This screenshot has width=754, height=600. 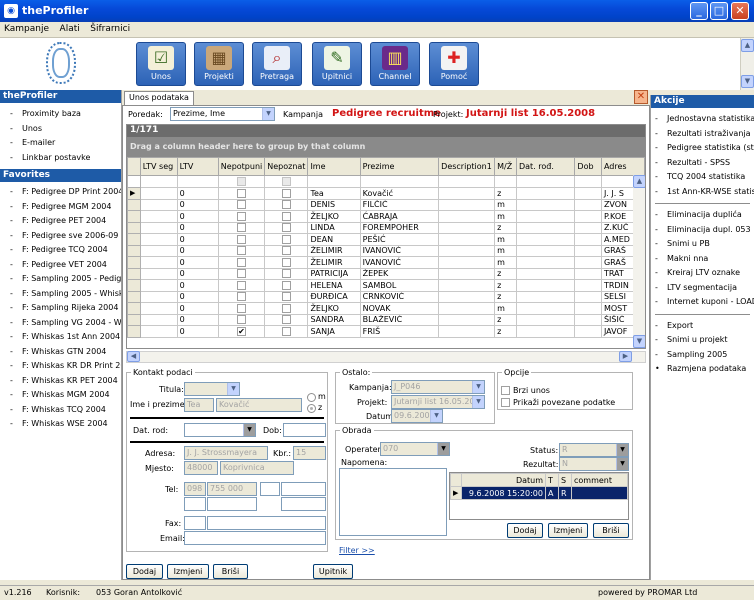 I want to click on adresa-field: J. J. Strossmayera, so click(x=226, y=453).